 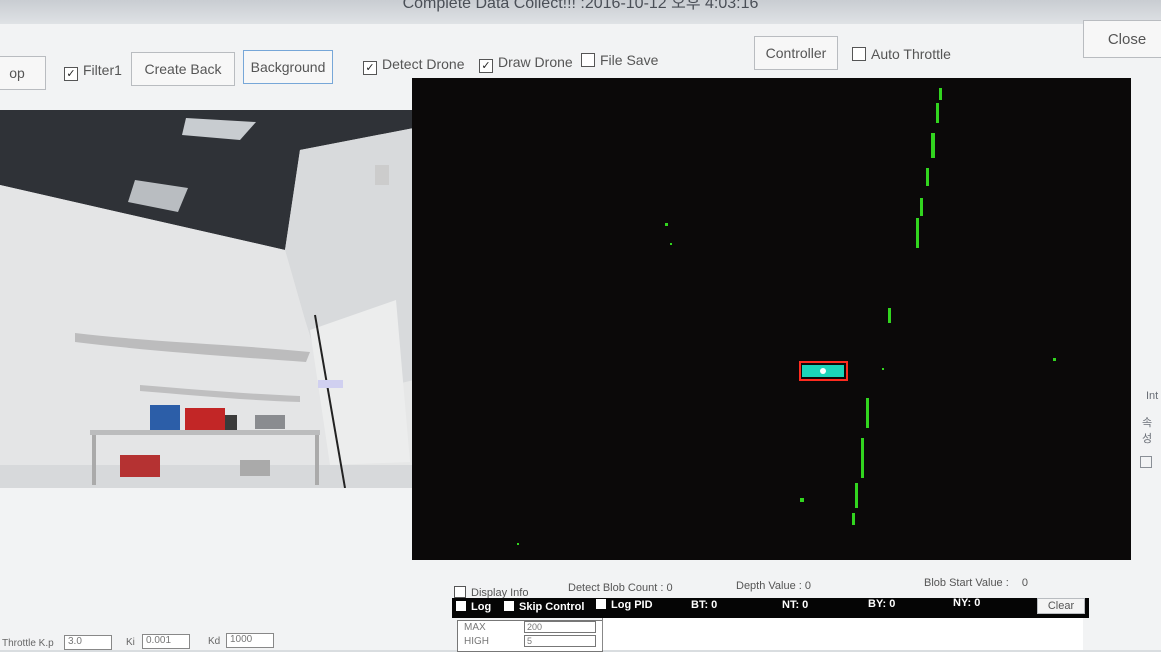 I want to click on table-key: HIGH, so click(x=476, y=641).